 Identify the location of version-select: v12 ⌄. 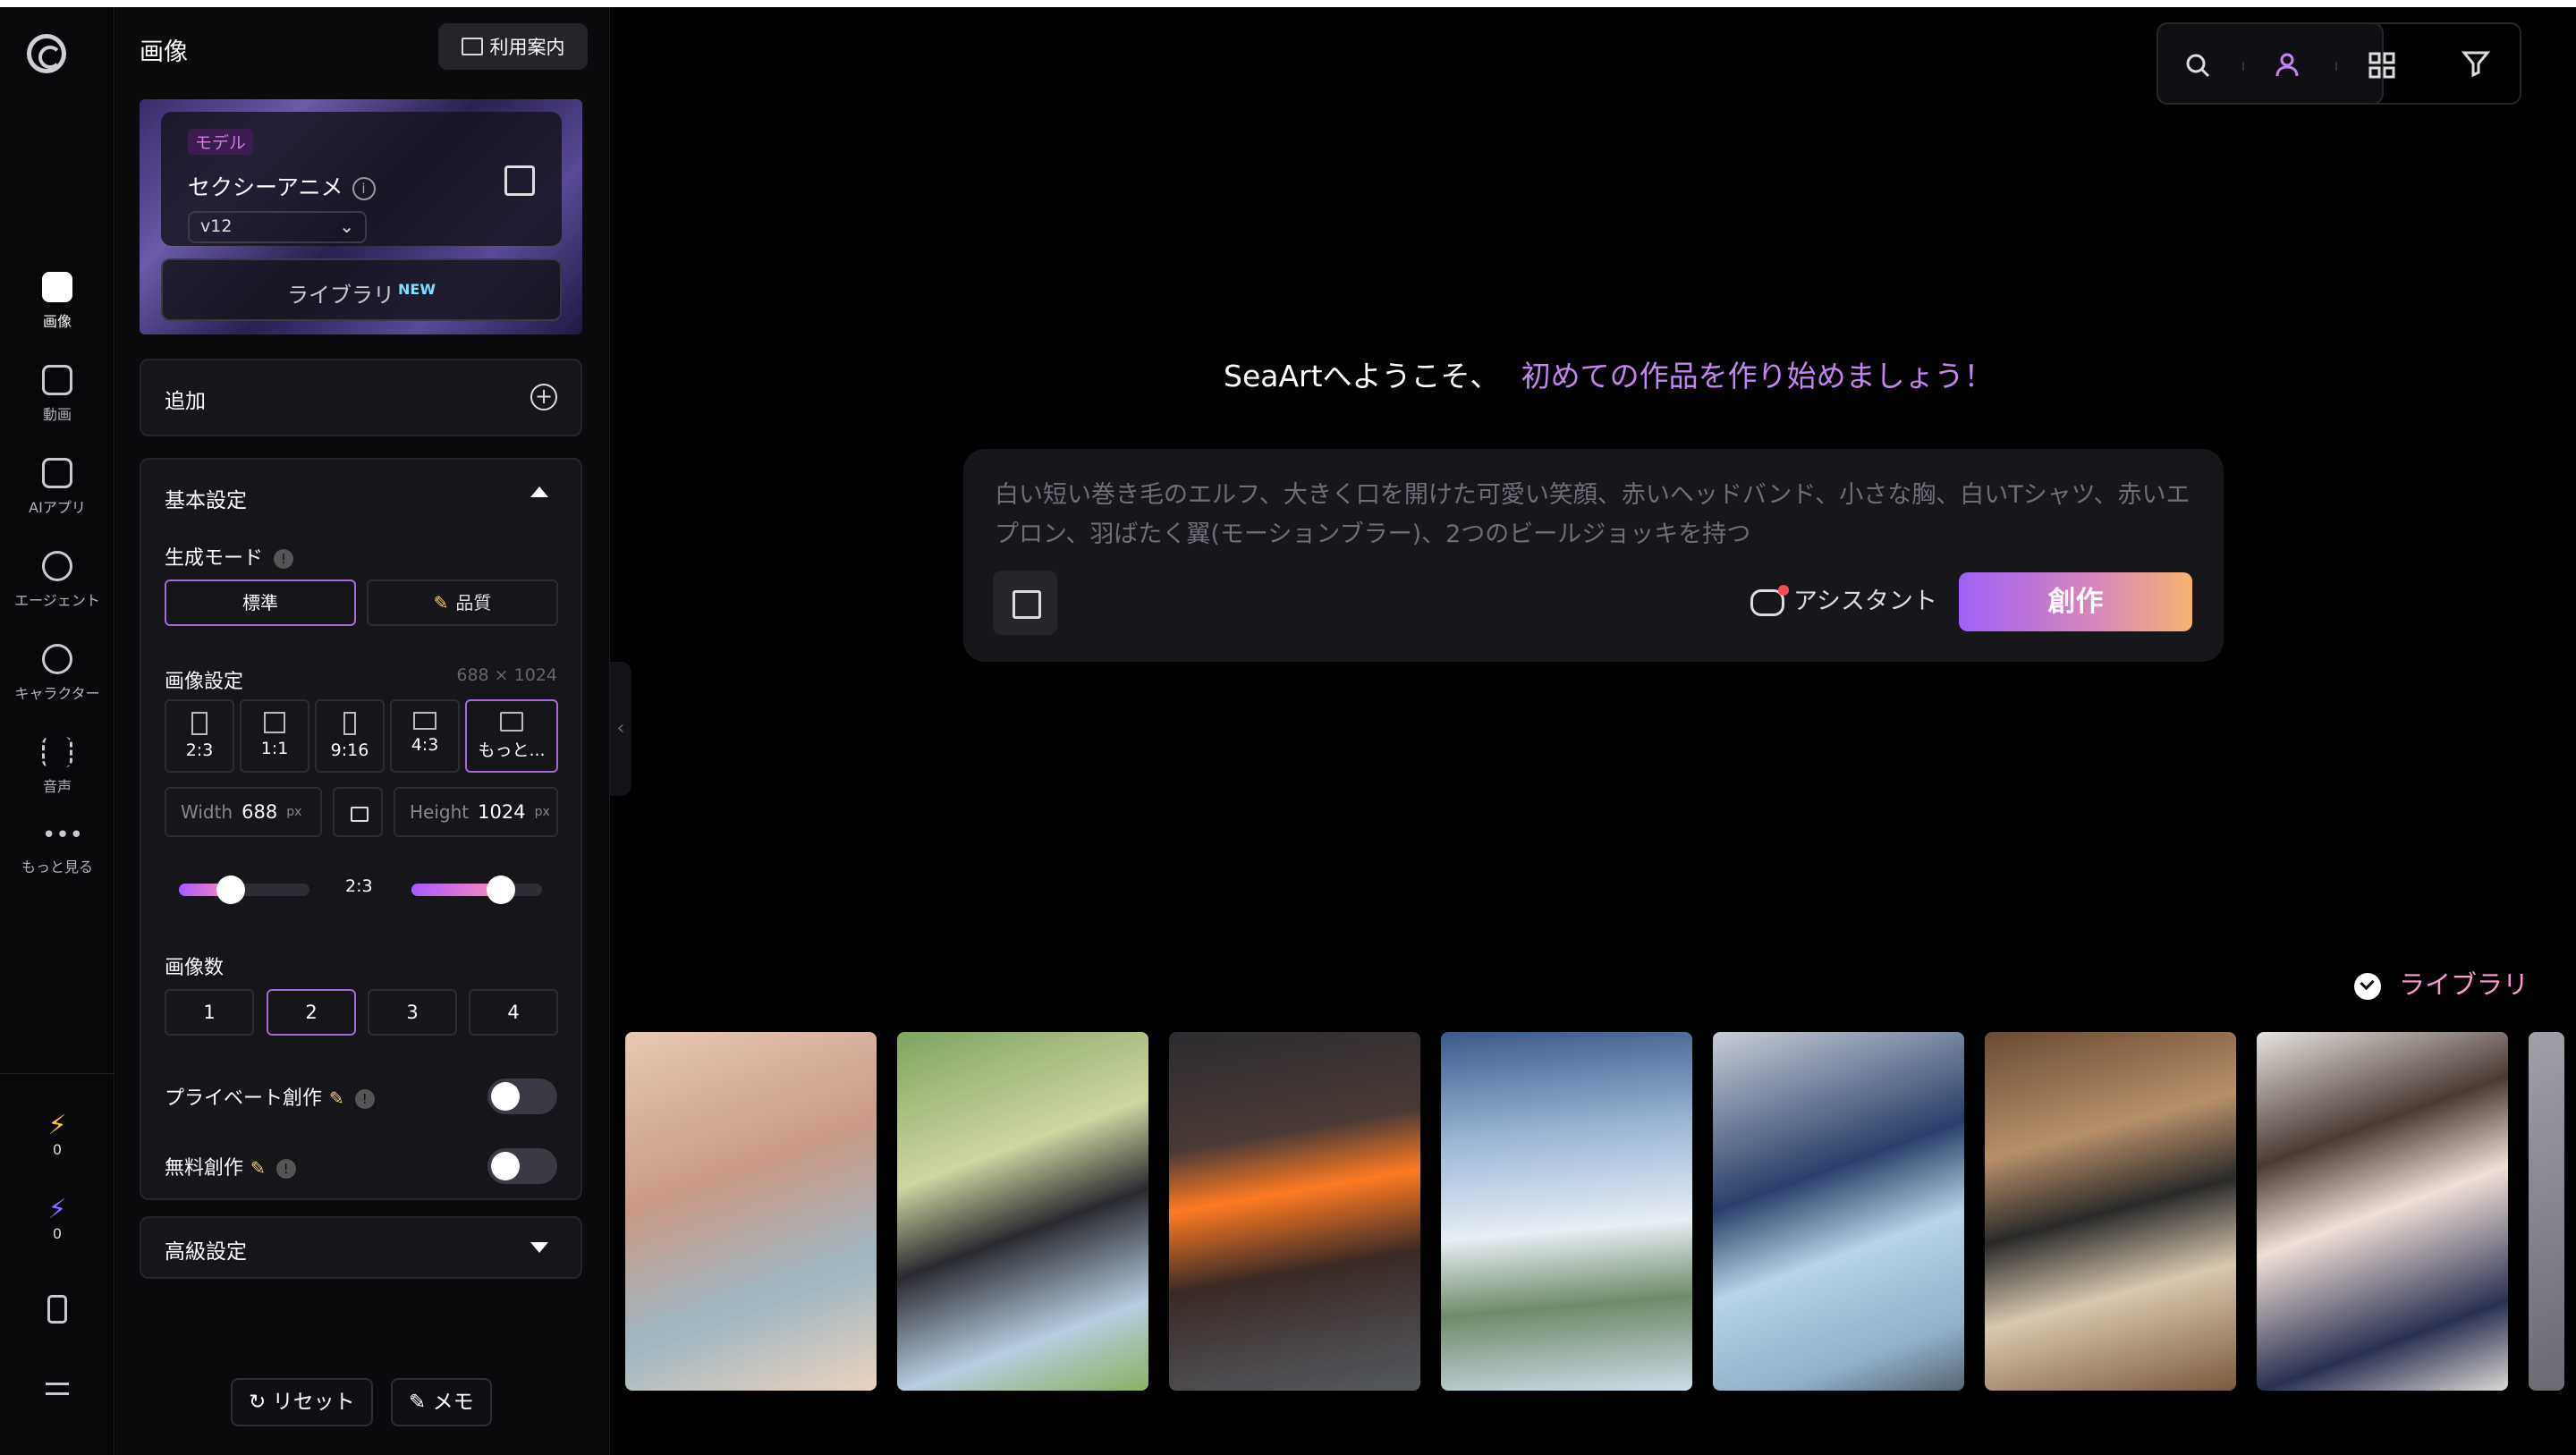
(277, 227).